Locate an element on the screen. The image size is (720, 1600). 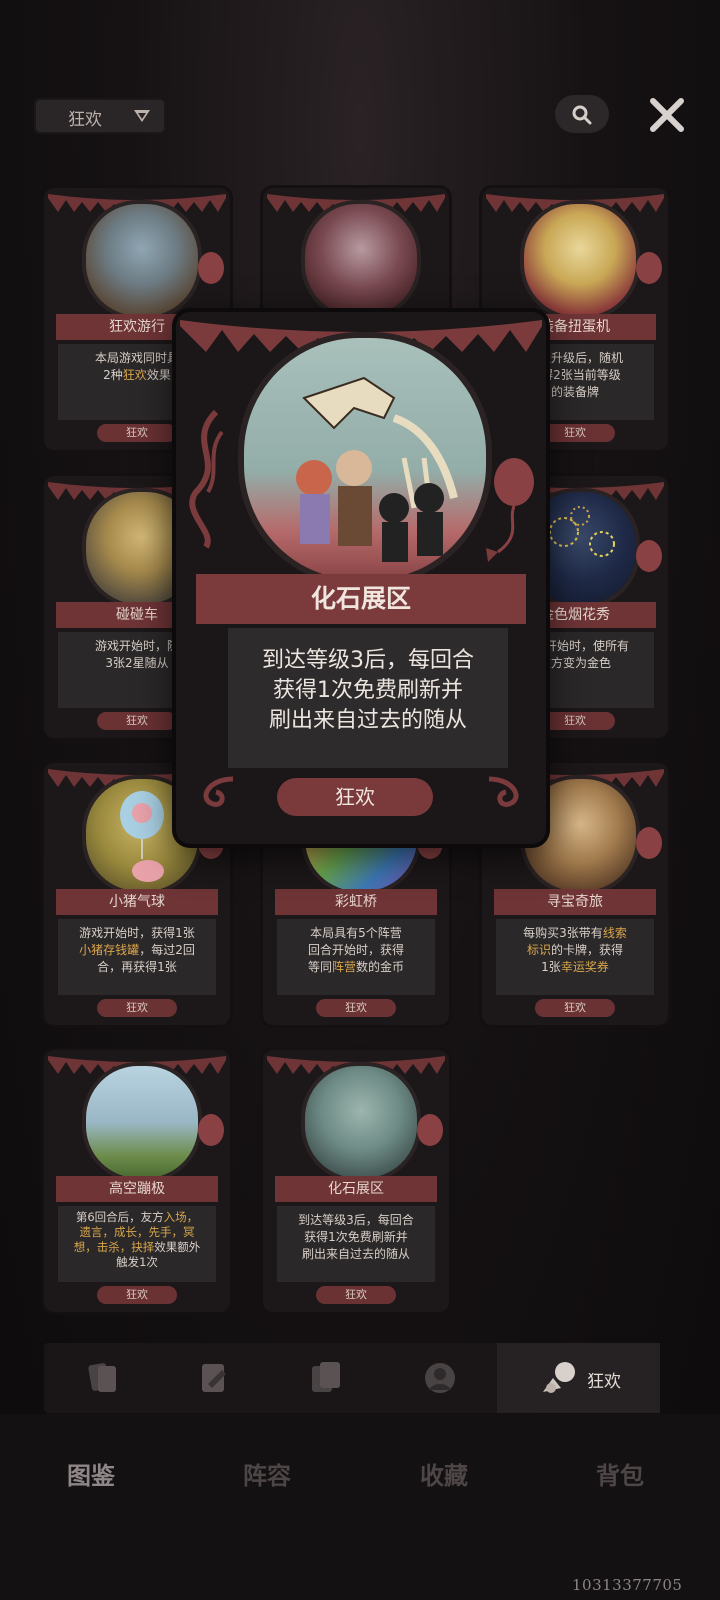
category-tab-carnival: 狂欢 is located at coordinates (578, 1378).